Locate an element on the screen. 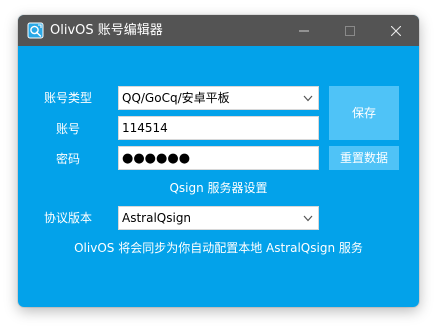 The image size is (440, 333). minimize-button is located at coordinates (304, 30).